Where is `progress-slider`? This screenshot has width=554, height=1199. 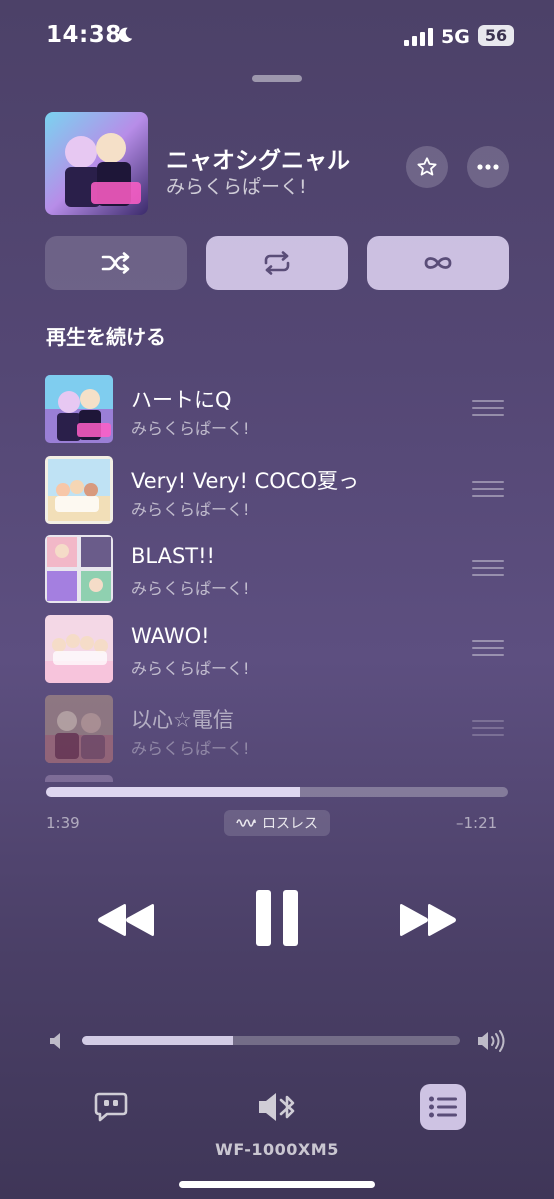 progress-slider is located at coordinates (277, 792).